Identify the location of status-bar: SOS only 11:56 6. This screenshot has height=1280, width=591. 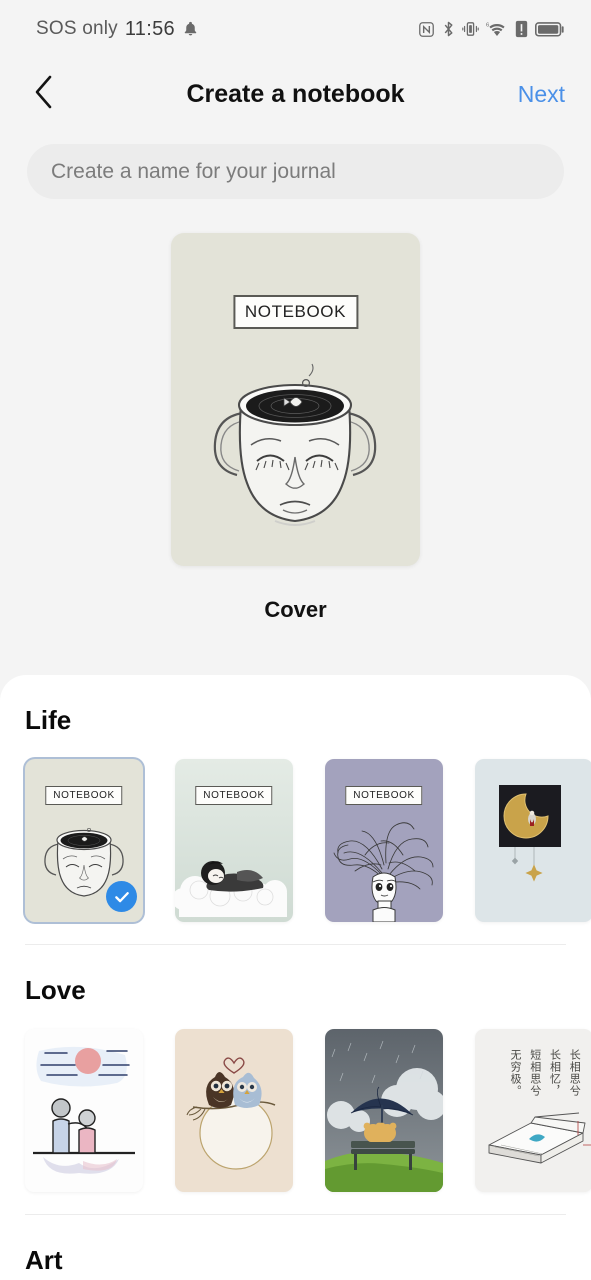
(295, 29).